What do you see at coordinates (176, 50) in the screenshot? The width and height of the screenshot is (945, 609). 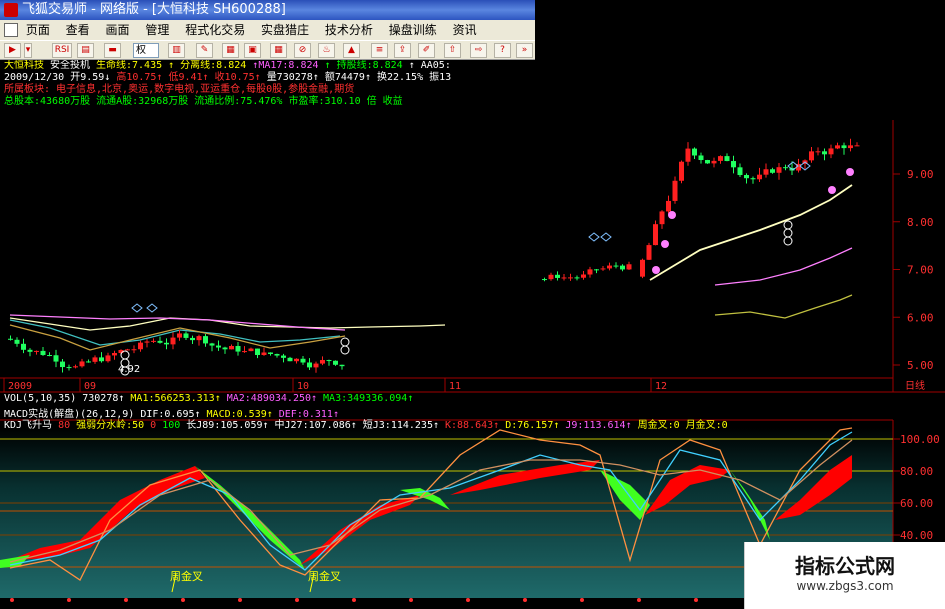 I see `chart-zoom-icon: ▥` at bounding box center [176, 50].